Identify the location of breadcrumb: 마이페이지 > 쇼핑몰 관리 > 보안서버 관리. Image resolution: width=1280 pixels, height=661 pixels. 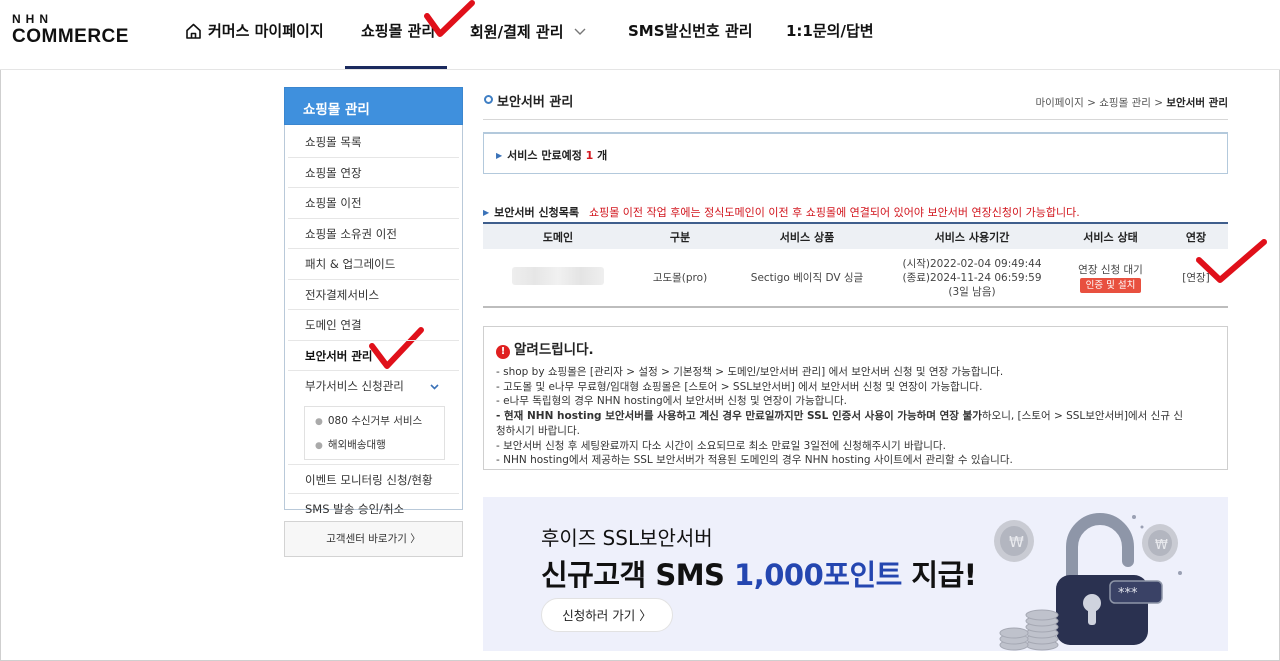
(1131, 102).